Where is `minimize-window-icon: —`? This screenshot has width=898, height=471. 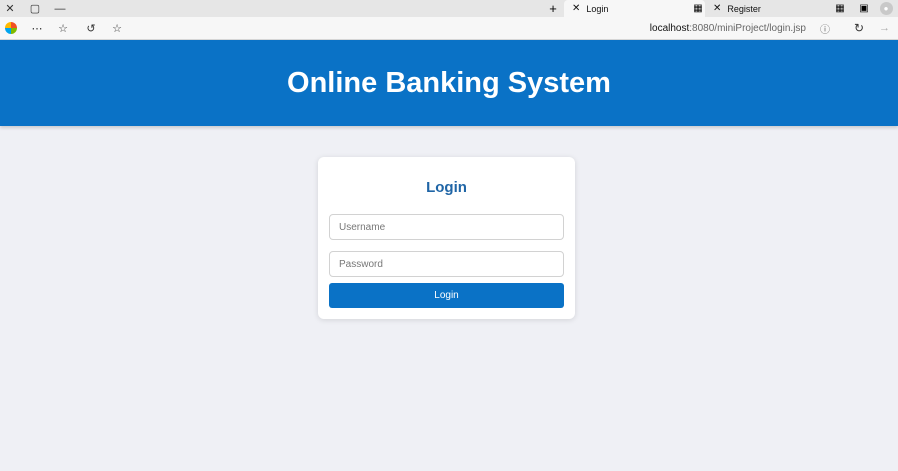
minimize-window-icon: — is located at coordinates (60, 8).